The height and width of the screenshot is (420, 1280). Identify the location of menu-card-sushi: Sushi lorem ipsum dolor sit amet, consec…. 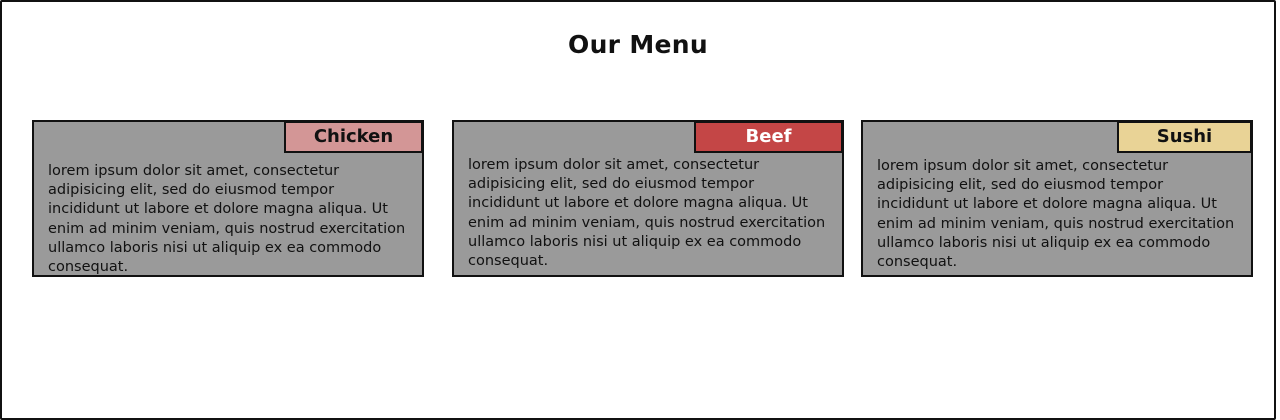
(1057, 198).